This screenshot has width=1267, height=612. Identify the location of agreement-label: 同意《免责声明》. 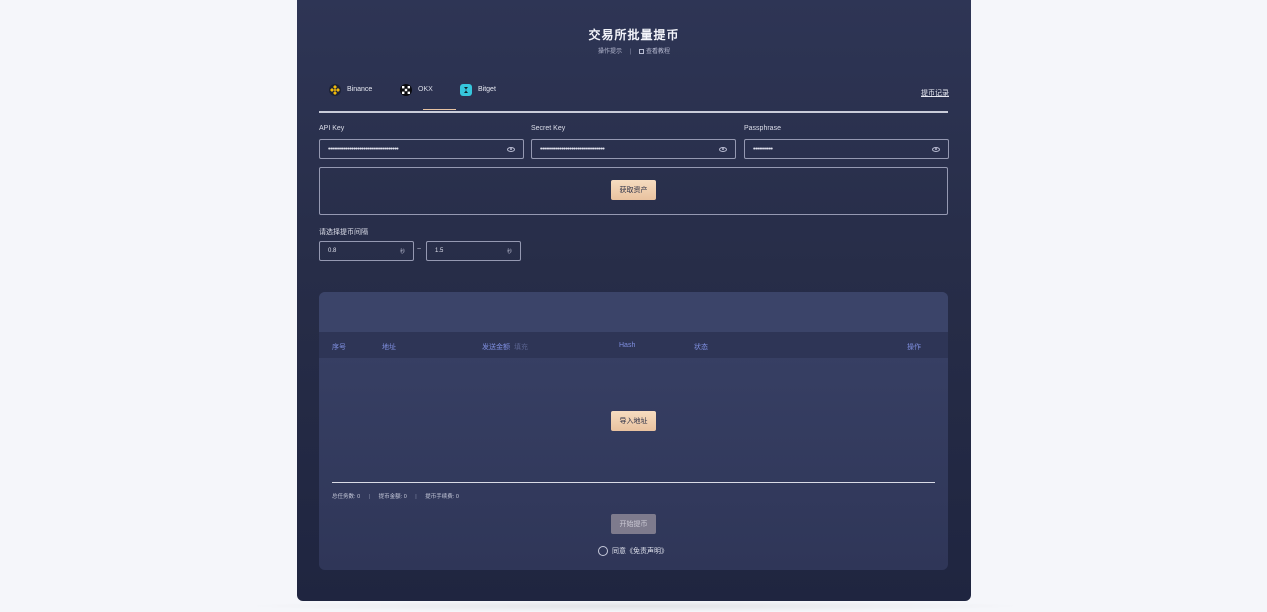
(640, 551).